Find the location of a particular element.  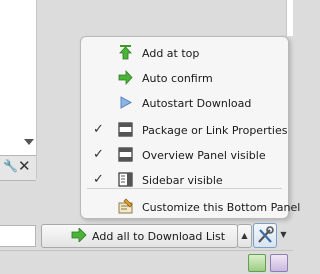

menu-item-overview-panel-visible: ✓ Overview Panel visible is located at coordinates (184, 154).